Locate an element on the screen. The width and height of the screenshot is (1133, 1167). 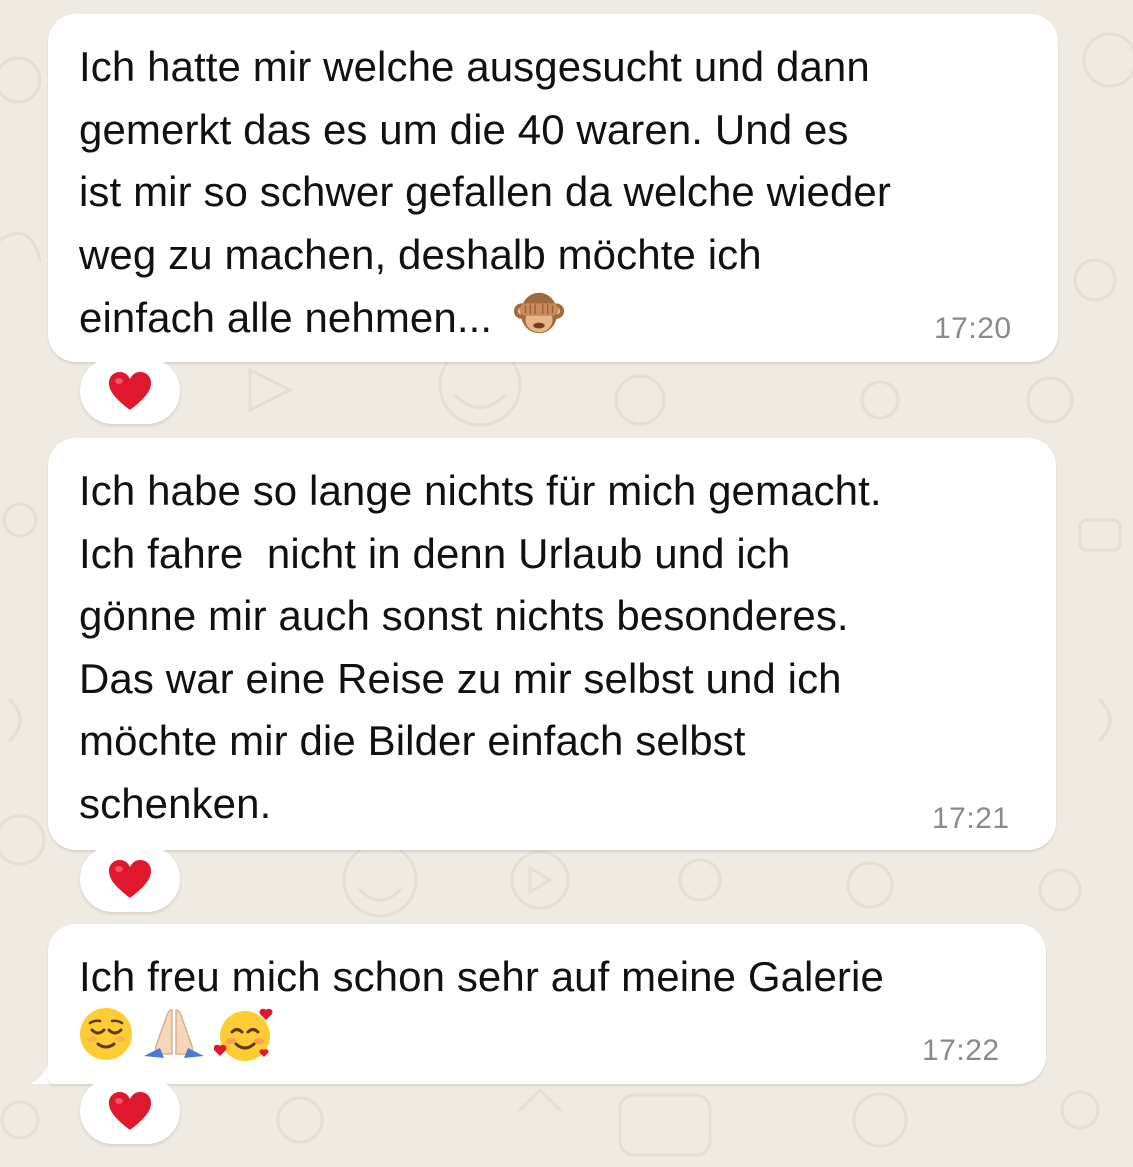
folded-hands-icon is located at coordinates (174, 1033).